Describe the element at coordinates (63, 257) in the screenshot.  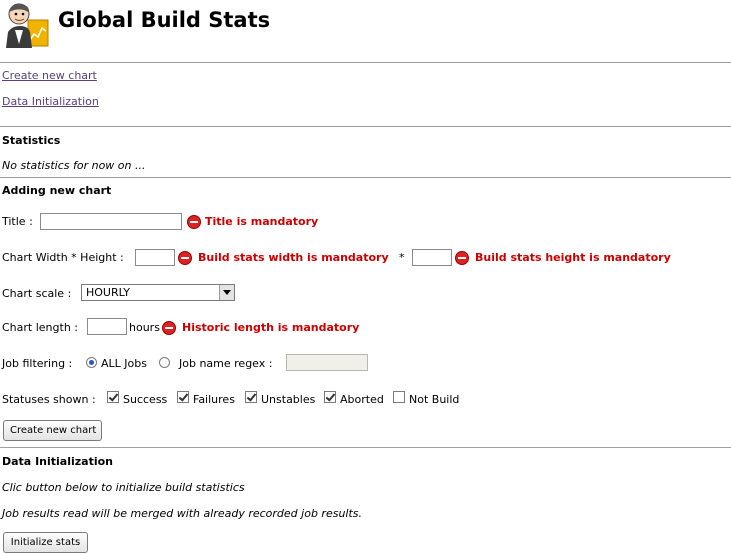
I see `chart-size-label: Chart Width * Height :` at that location.